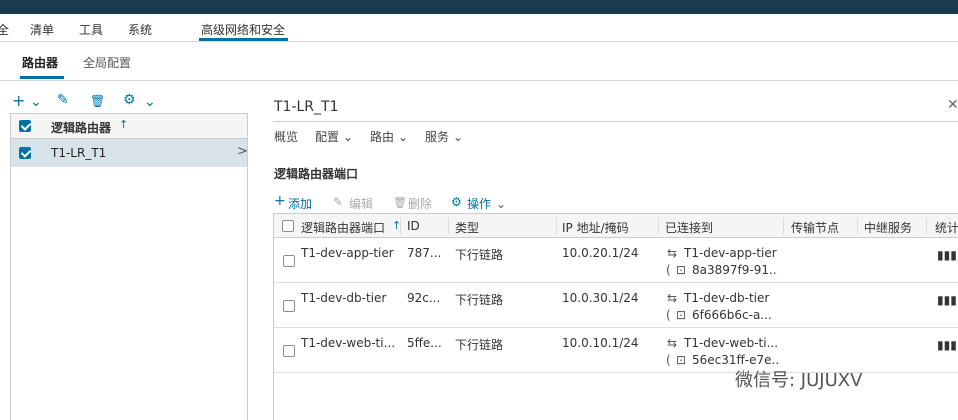  What do you see at coordinates (91, 29) in the screenshot?
I see `menu-item-tools: 工具` at bounding box center [91, 29].